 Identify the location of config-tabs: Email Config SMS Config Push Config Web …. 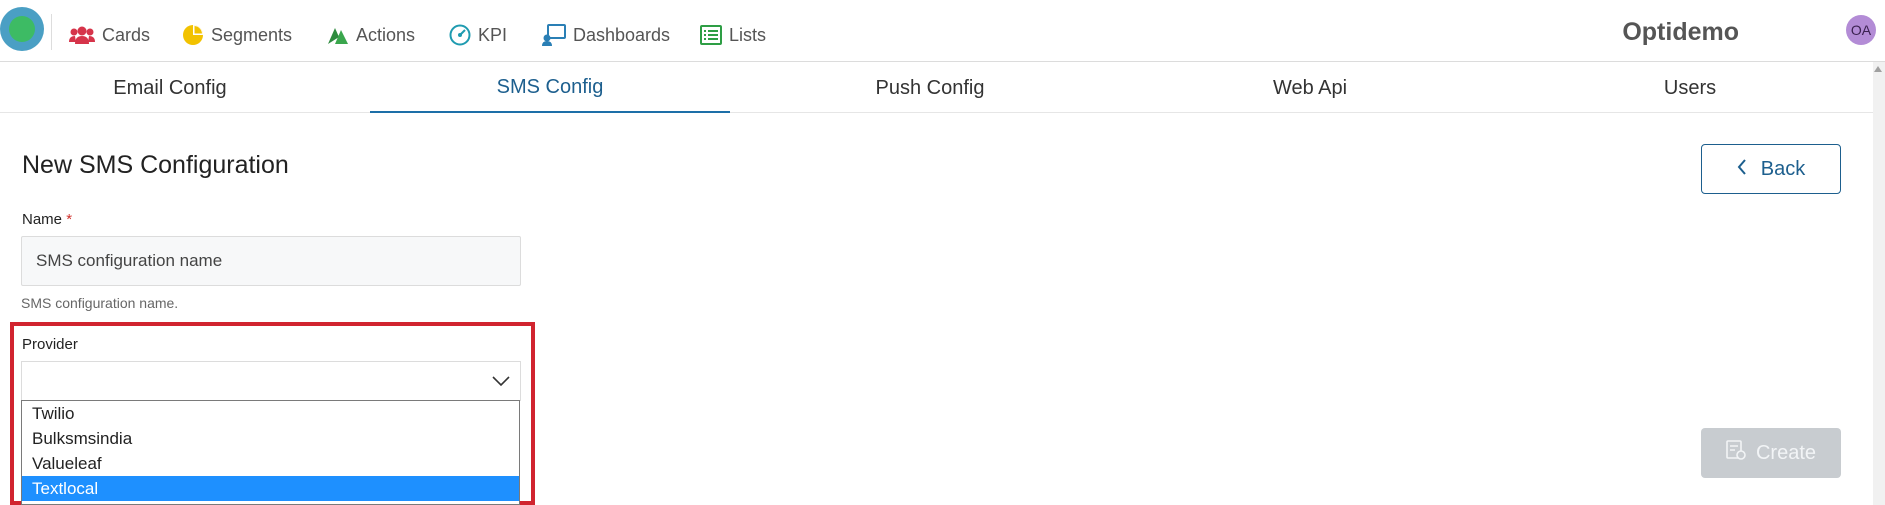
(936, 88).